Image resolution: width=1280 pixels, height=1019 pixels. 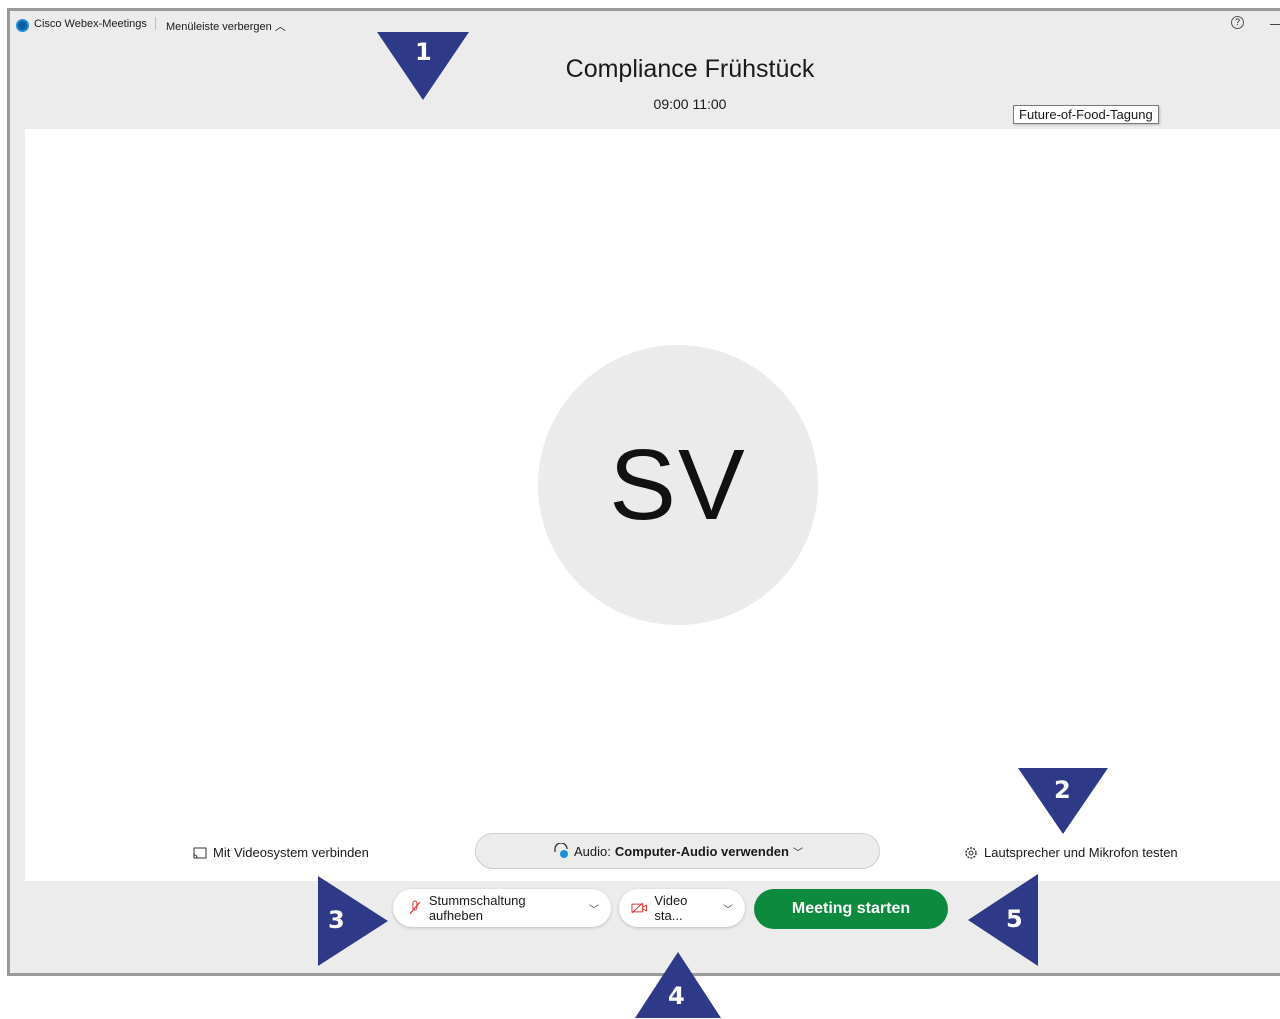 I want to click on start-video-button: Video sta... ﹀, so click(x=682, y=908).